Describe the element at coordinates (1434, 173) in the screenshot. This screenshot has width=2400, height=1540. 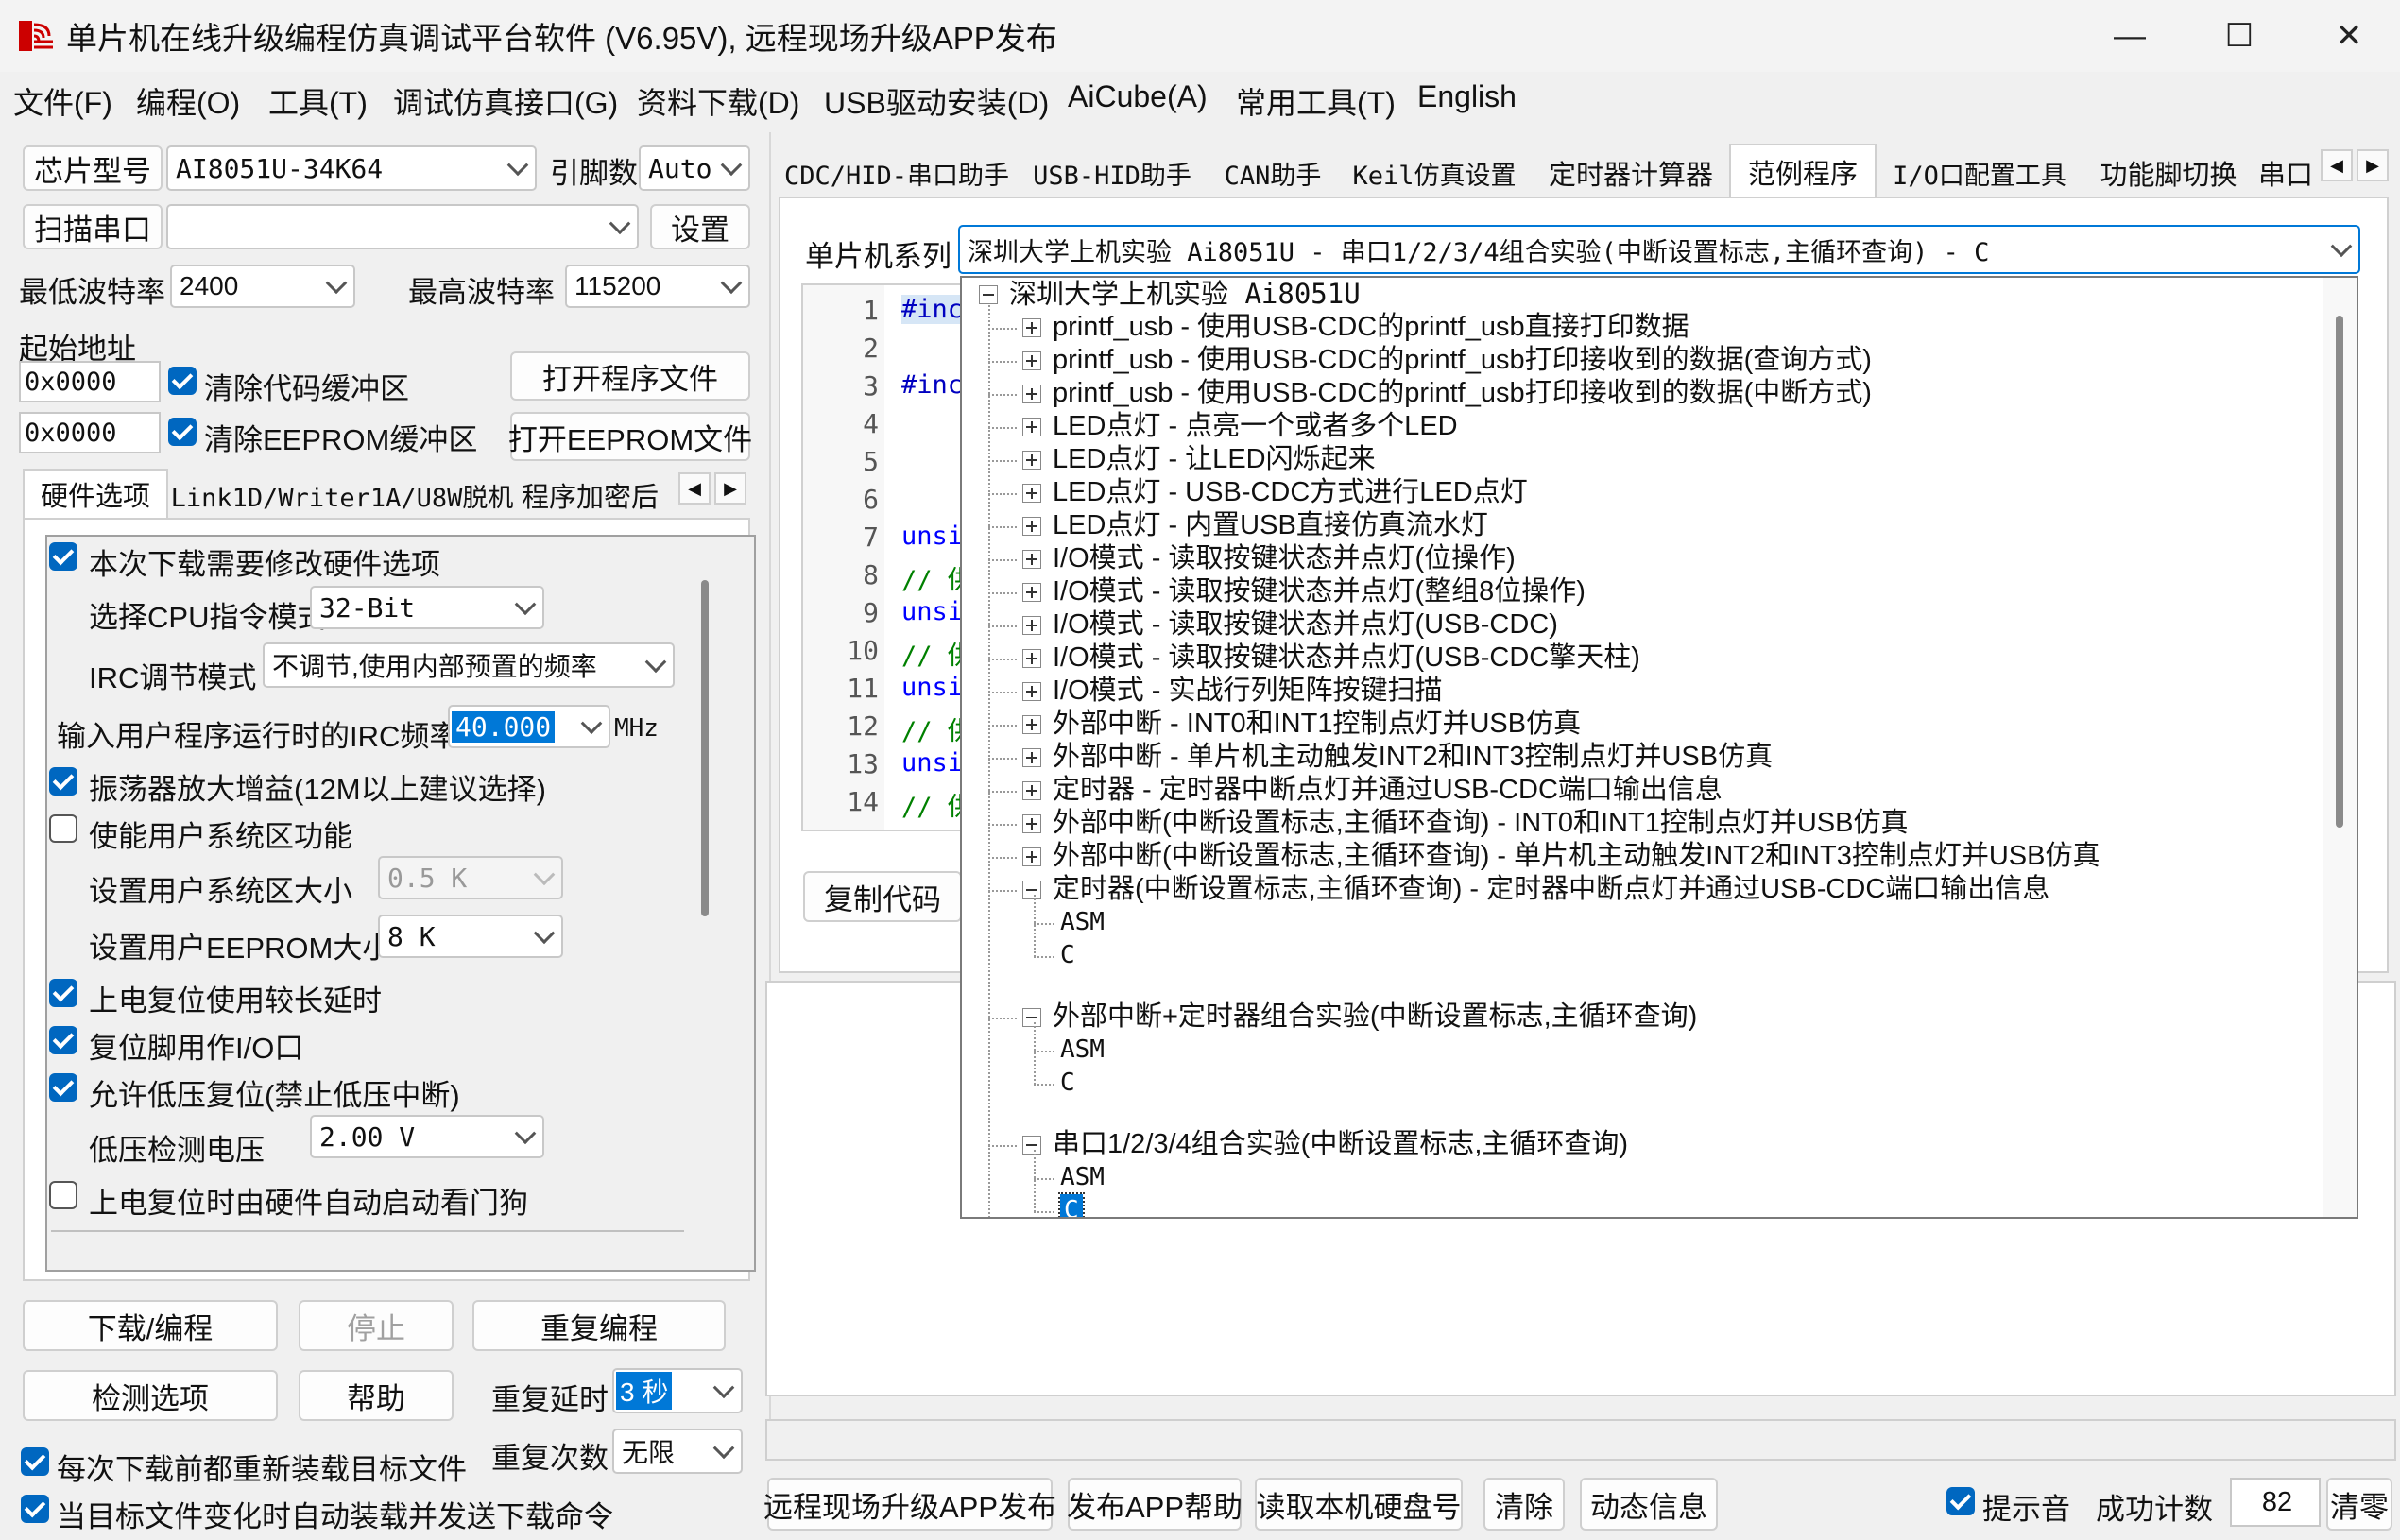
I see `tab-keil-sim: Keil仿真设置` at that location.